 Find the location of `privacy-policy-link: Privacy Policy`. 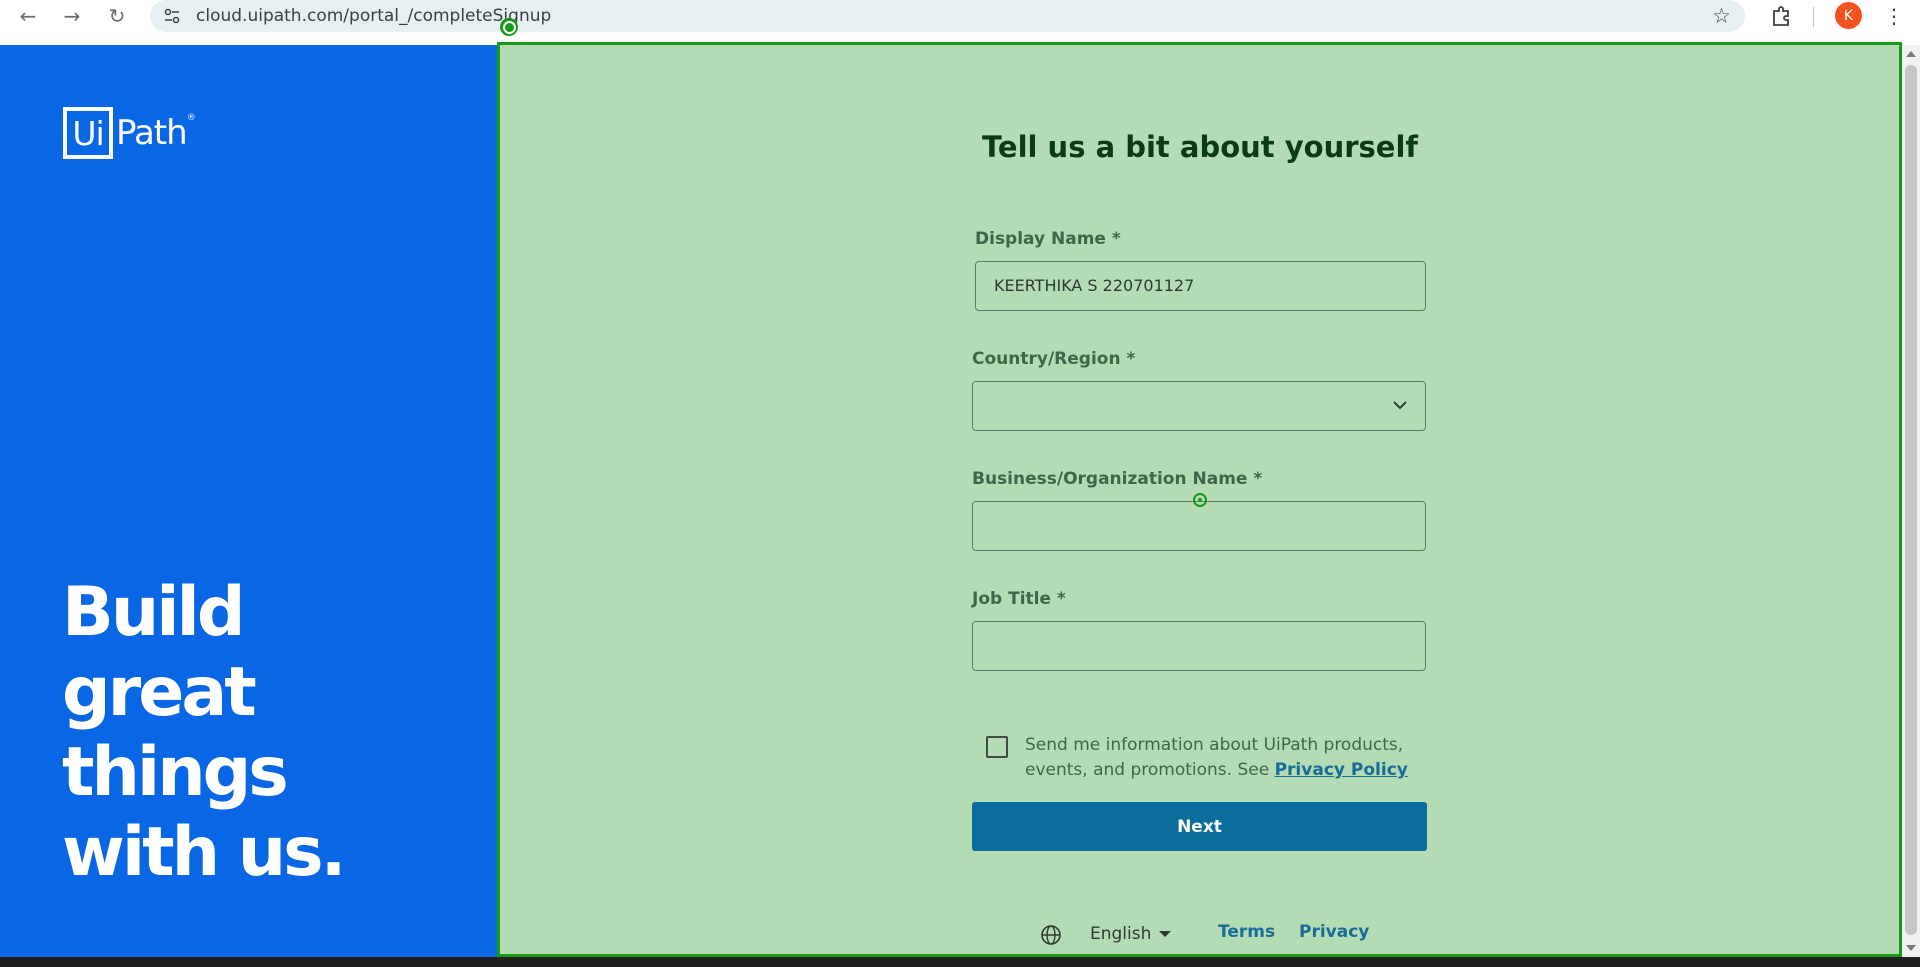

privacy-policy-link: Privacy Policy is located at coordinates (1341, 770).